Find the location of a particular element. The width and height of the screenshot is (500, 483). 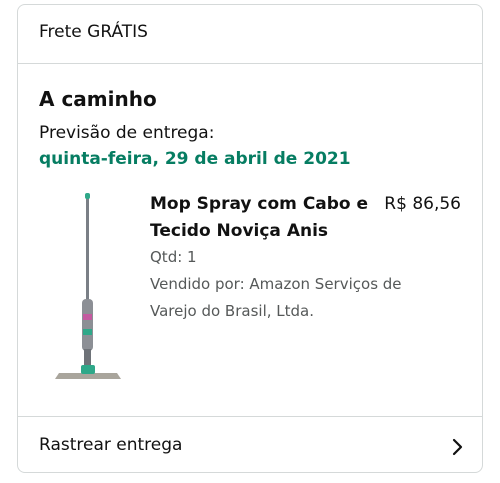

free-shipping-label: Frete GRÁTIS is located at coordinates (93, 32).